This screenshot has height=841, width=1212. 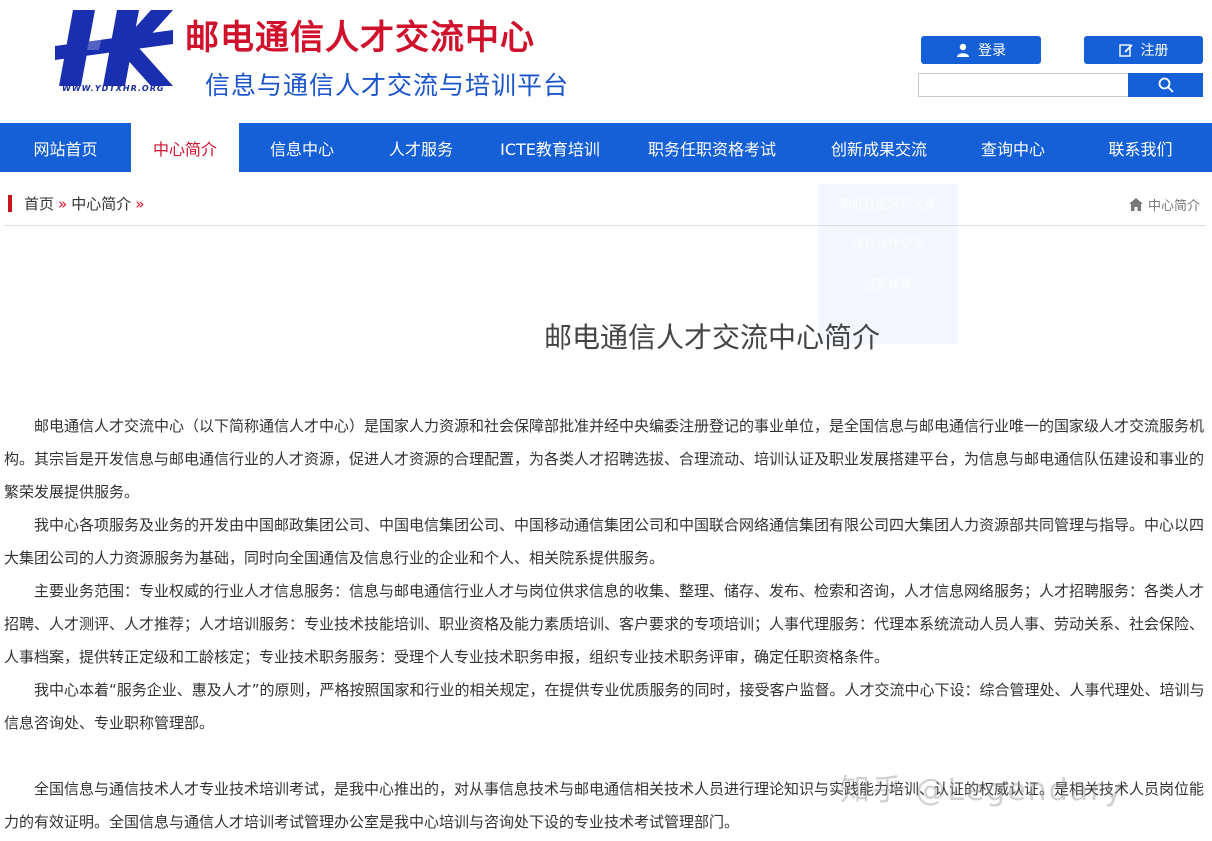 I want to click on register-button: 注册, so click(x=1143, y=50).